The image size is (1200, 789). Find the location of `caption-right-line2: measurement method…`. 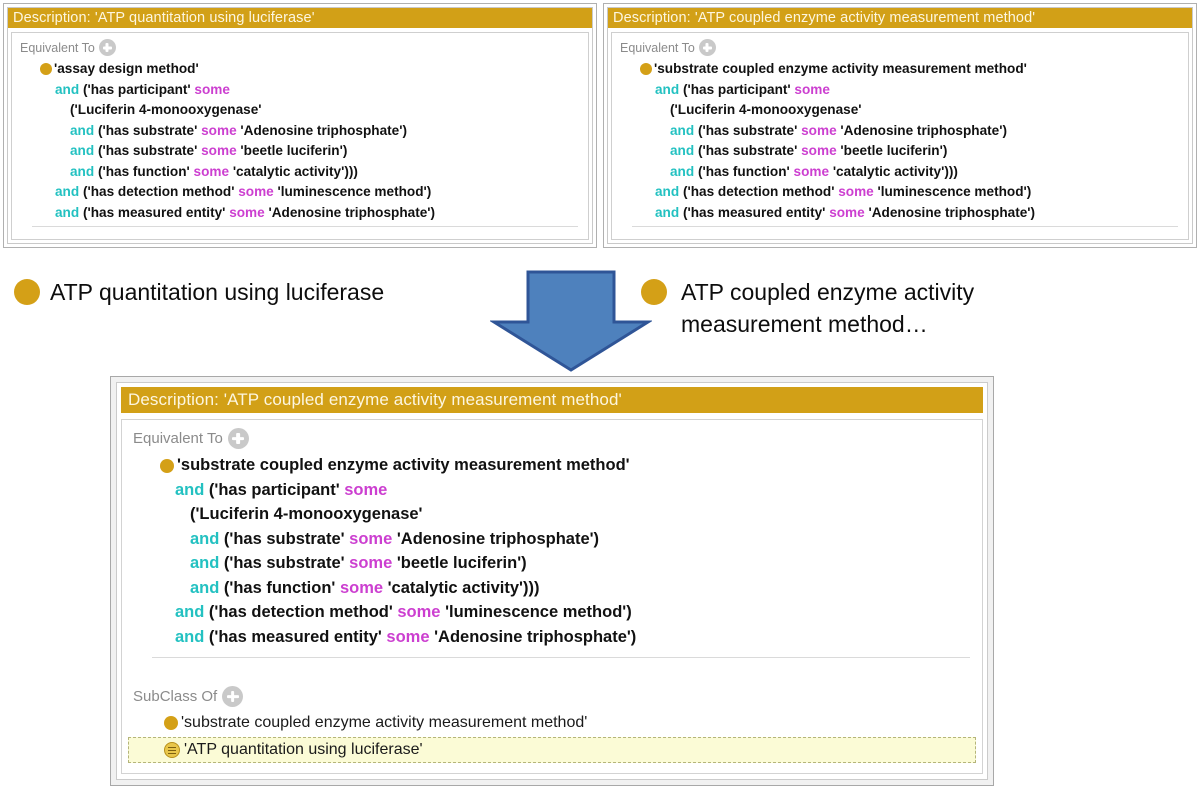

caption-right-line2: measurement method… is located at coordinates (804, 324).